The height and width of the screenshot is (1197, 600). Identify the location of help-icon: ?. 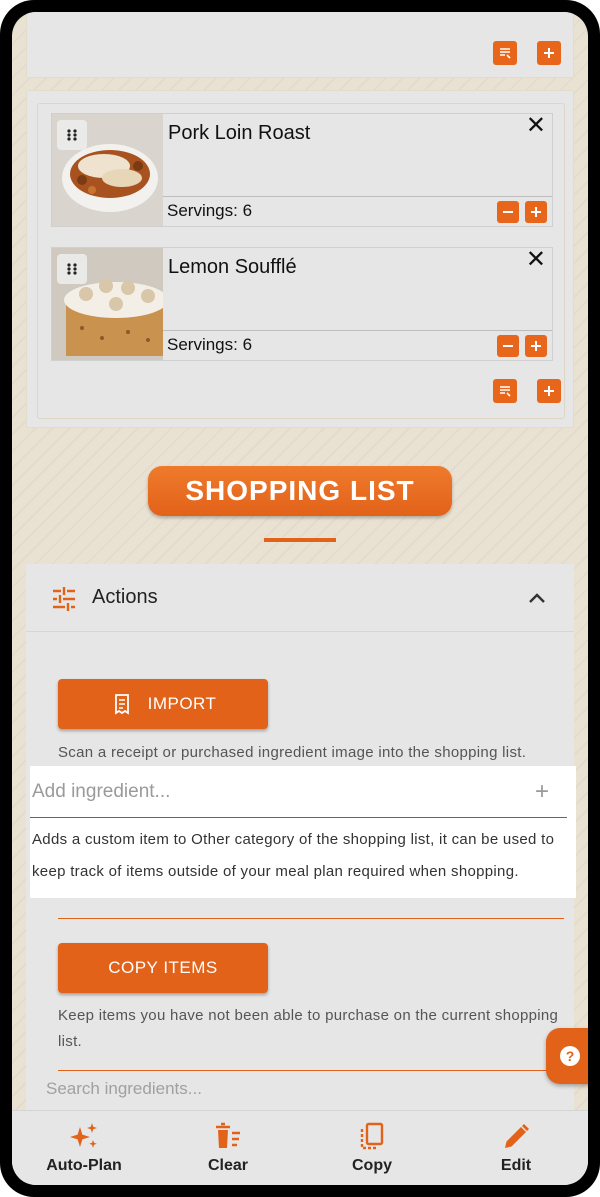
(570, 1056).